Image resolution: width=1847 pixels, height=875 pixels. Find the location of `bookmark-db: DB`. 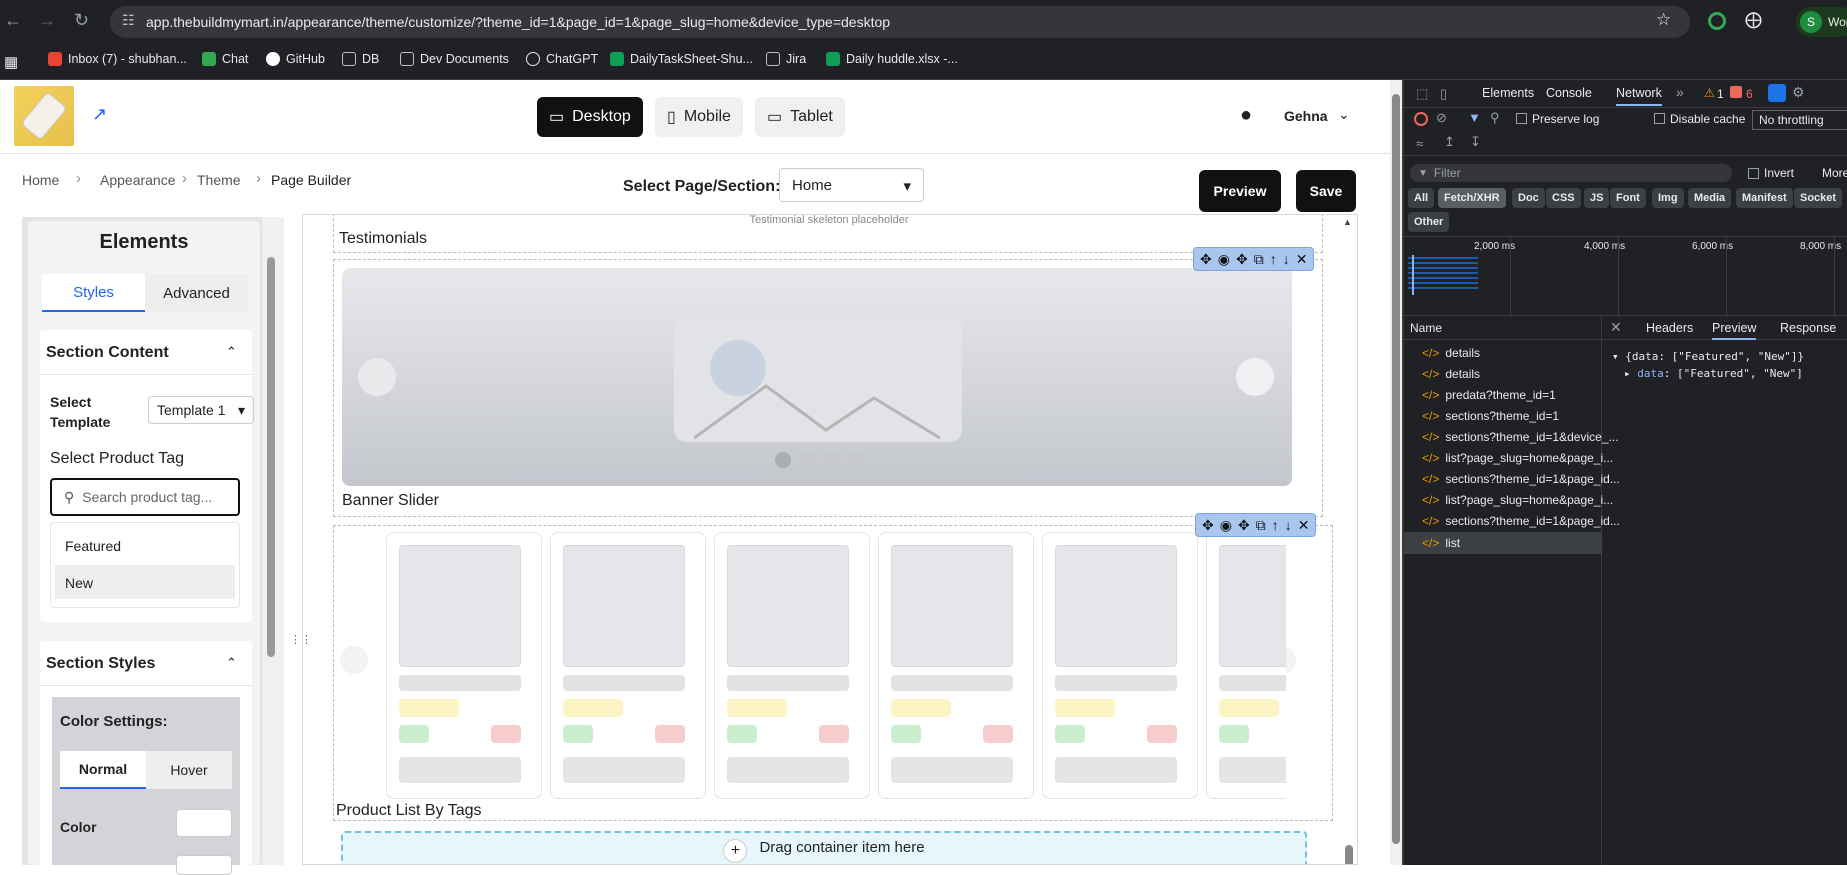

bookmark-db: DB is located at coordinates (360, 59).